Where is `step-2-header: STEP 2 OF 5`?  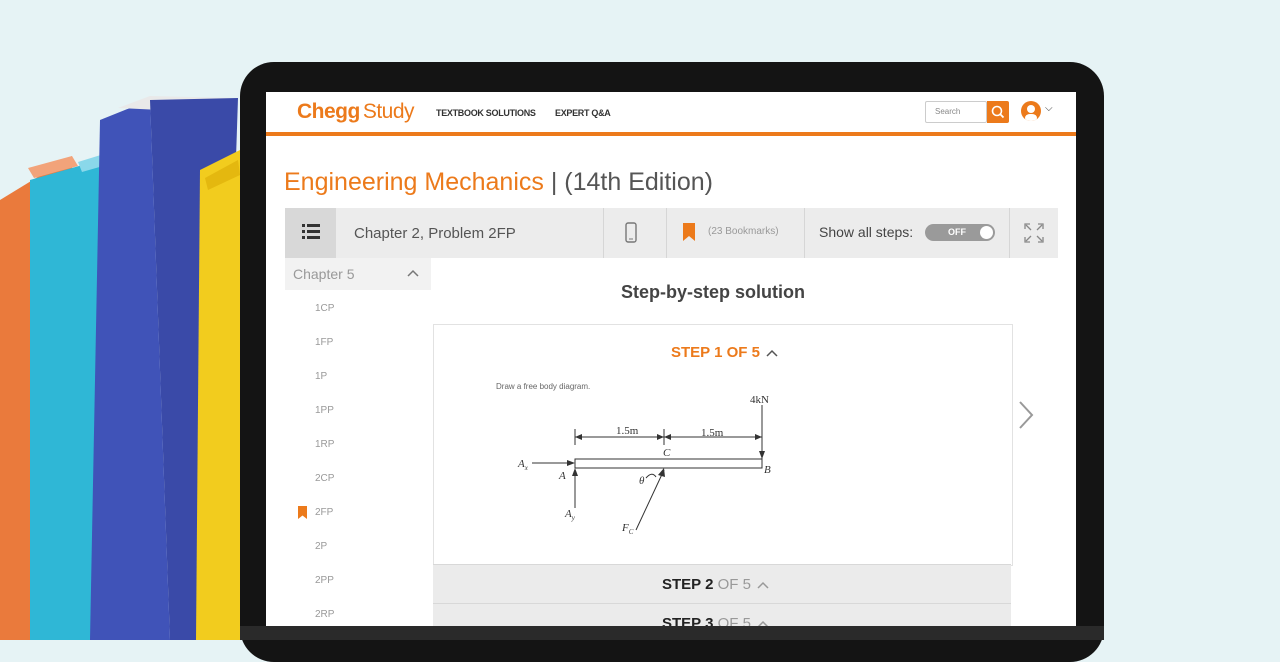 step-2-header: STEP 2 OF 5 is located at coordinates (722, 583).